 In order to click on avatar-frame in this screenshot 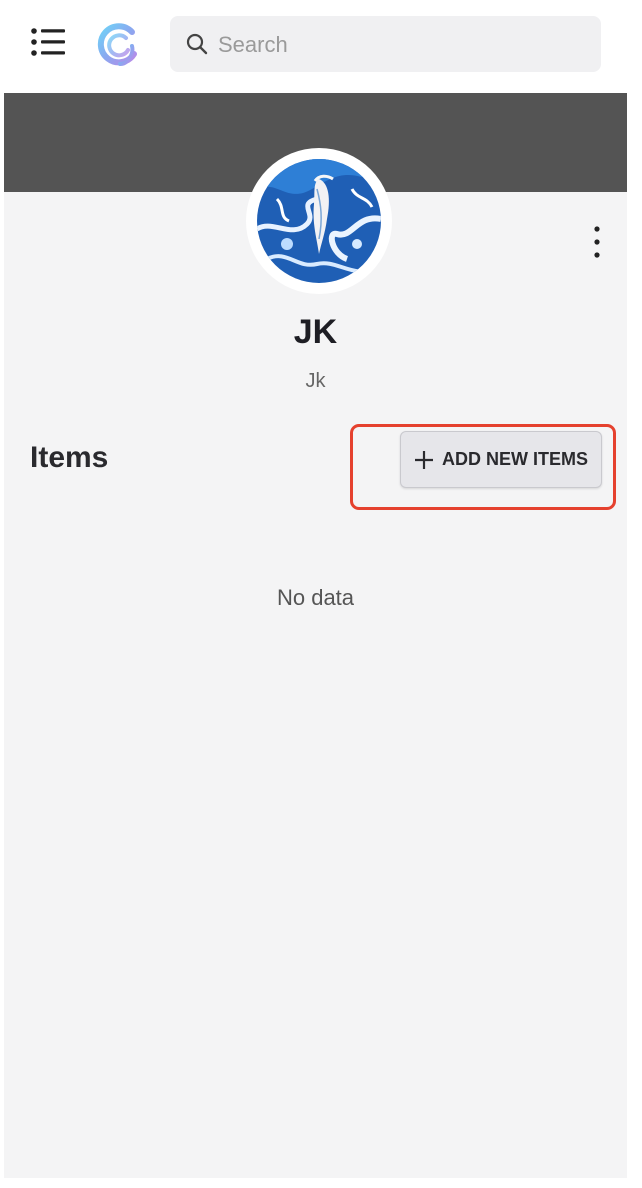, I will do `click(319, 221)`.